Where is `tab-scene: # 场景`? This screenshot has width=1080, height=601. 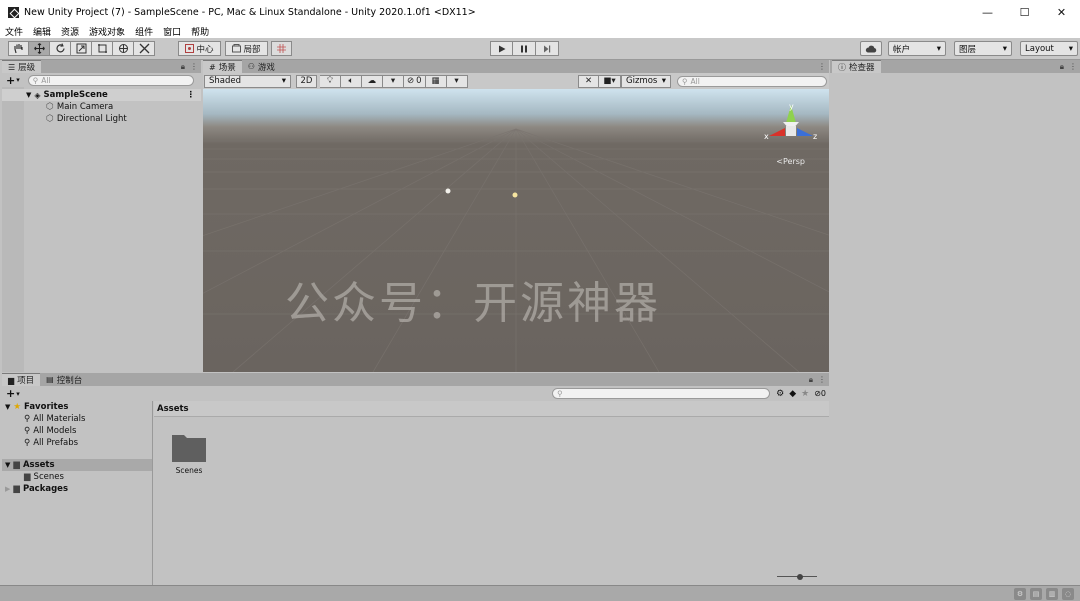
tab-scene: # 场景 is located at coordinates (222, 66).